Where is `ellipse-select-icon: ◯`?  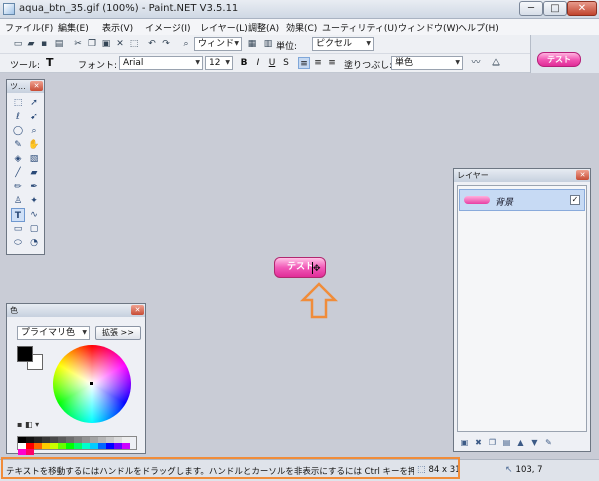
ellipse-select-icon: ◯ is located at coordinates (18, 131).